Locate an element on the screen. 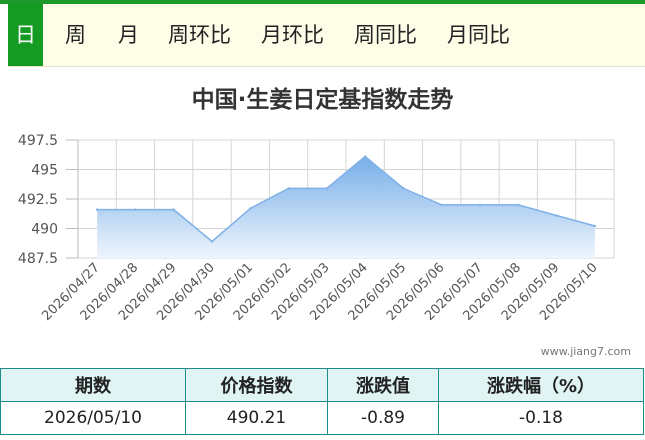 This screenshot has height=440, width=645. y-tick-label: 495 is located at coordinates (44, 171).